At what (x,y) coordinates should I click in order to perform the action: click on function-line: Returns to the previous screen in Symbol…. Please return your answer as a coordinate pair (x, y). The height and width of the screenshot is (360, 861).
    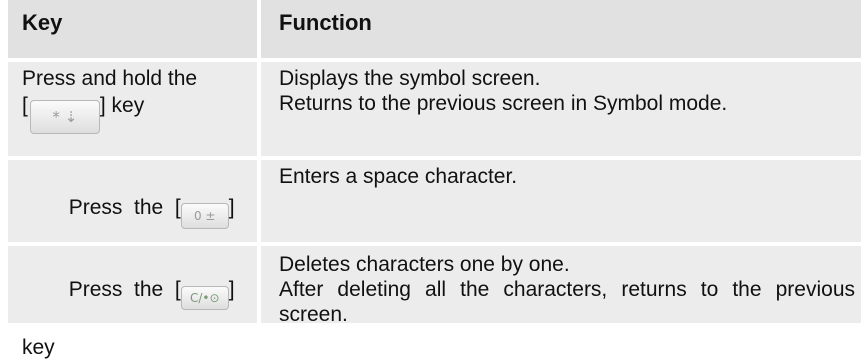
    Looking at the image, I should click on (503, 103).